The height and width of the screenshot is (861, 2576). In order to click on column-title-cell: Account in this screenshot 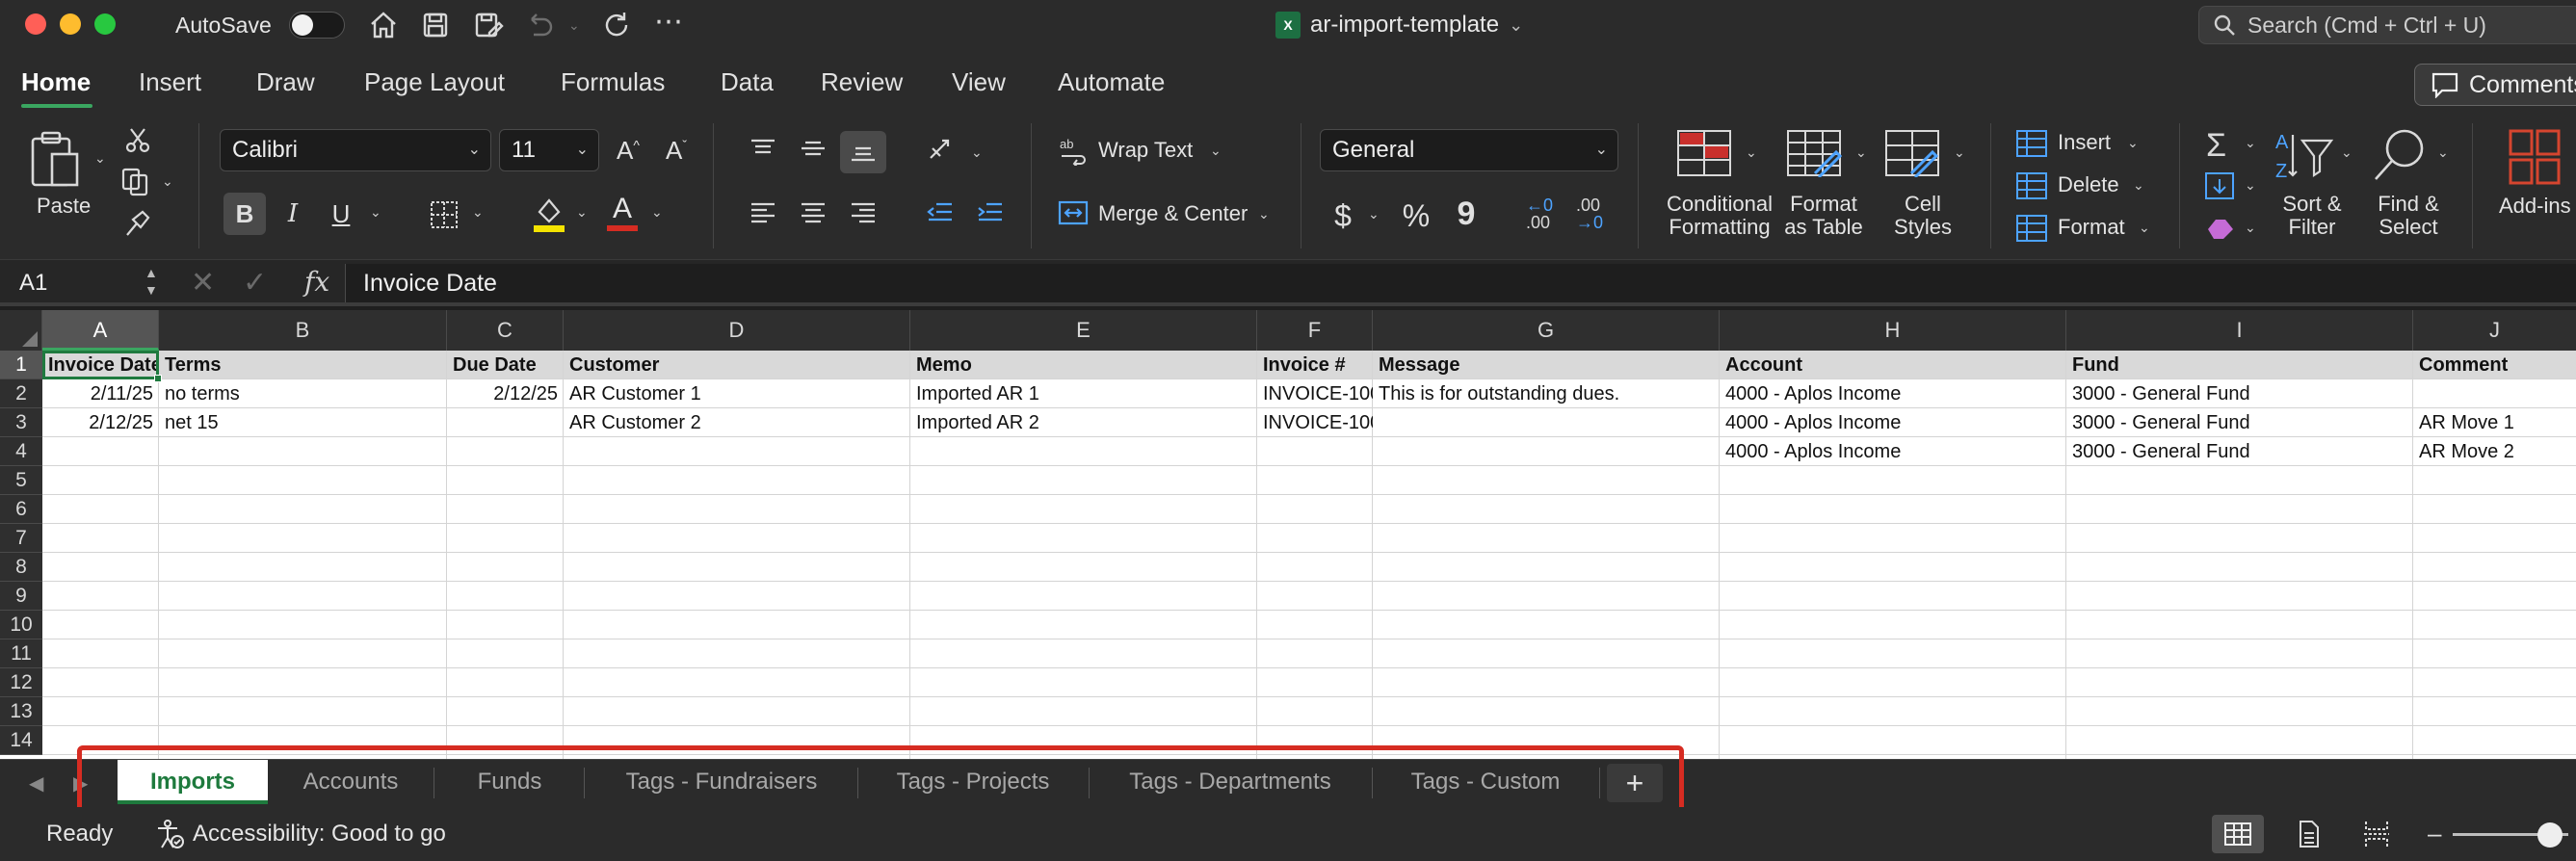, I will do `click(1893, 365)`.